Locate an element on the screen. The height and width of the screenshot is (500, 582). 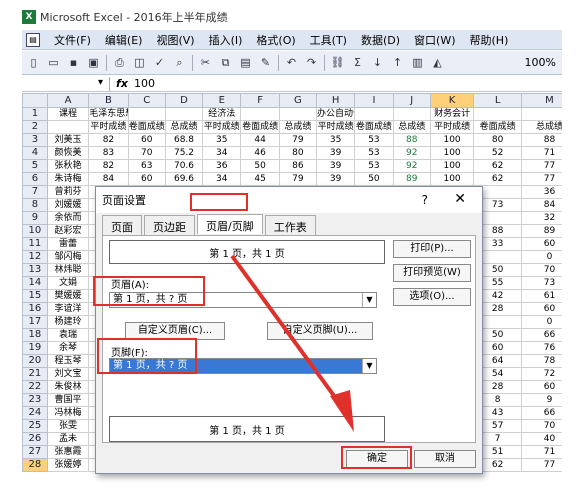
cell: 刘文宝 is located at coordinates (68, 374).